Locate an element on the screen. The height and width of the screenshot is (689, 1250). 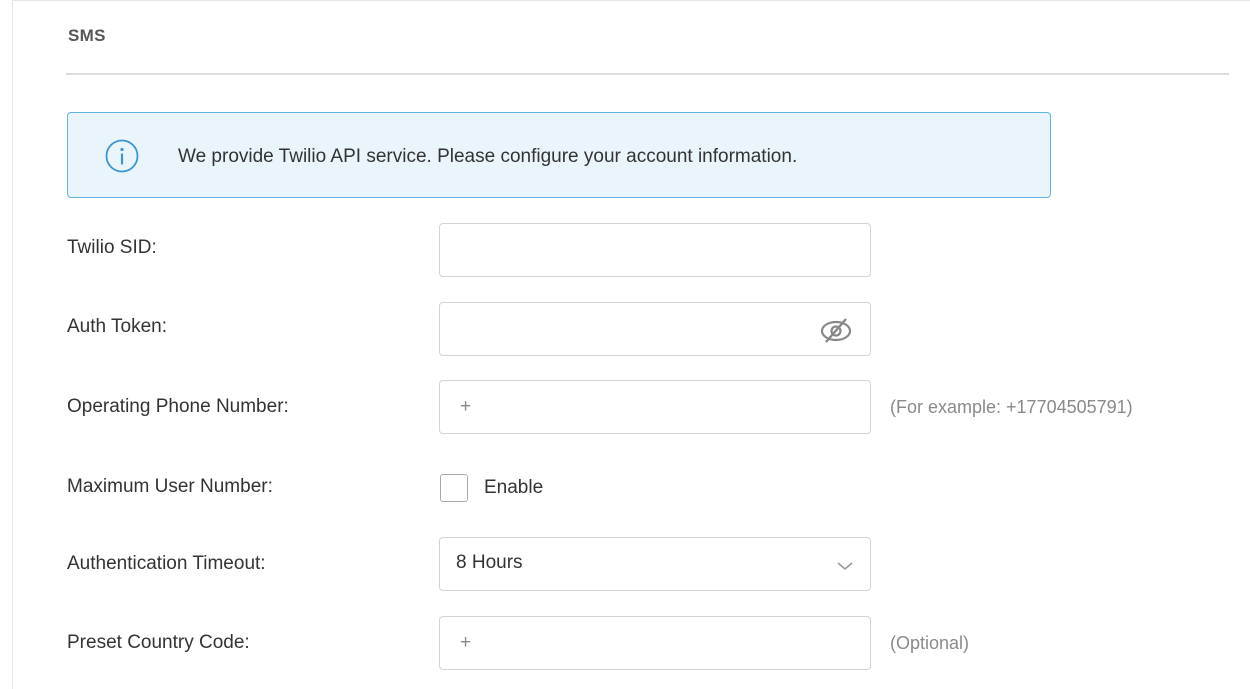
phone-prefix: + is located at coordinates (466, 406).